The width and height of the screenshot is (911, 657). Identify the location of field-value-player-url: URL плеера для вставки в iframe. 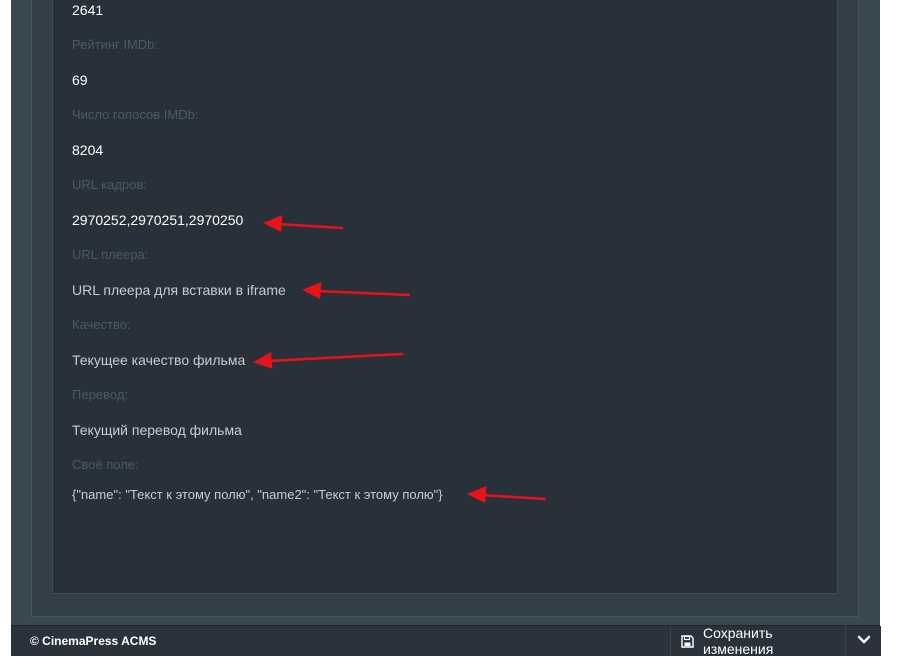
(179, 290).